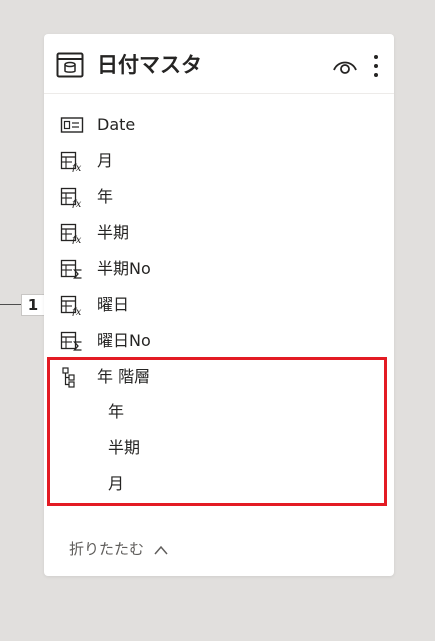  What do you see at coordinates (161, 549) in the screenshot?
I see `chevron-up-icon` at bounding box center [161, 549].